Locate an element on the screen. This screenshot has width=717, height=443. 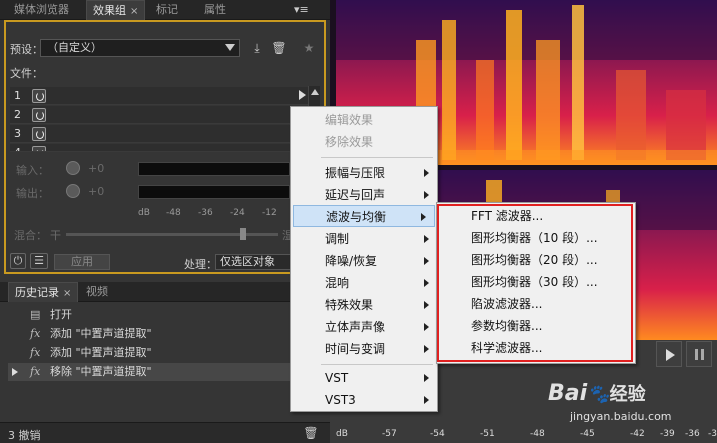
tab-effects-rack: 效果组 × is located at coordinates (116, 10).